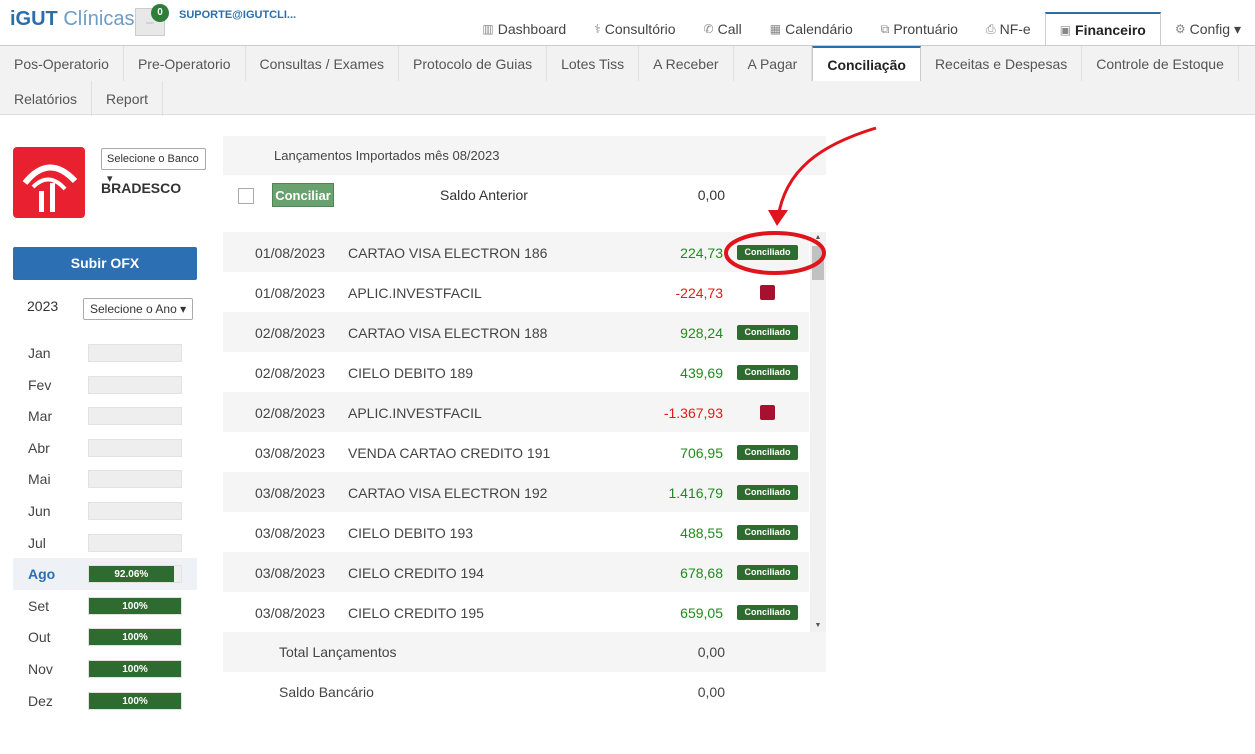 The width and height of the screenshot is (1255, 754). What do you see at coordinates (488, 29) in the screenshot?
I see `nav-icon: ▥` at bounding box center [488, 29].